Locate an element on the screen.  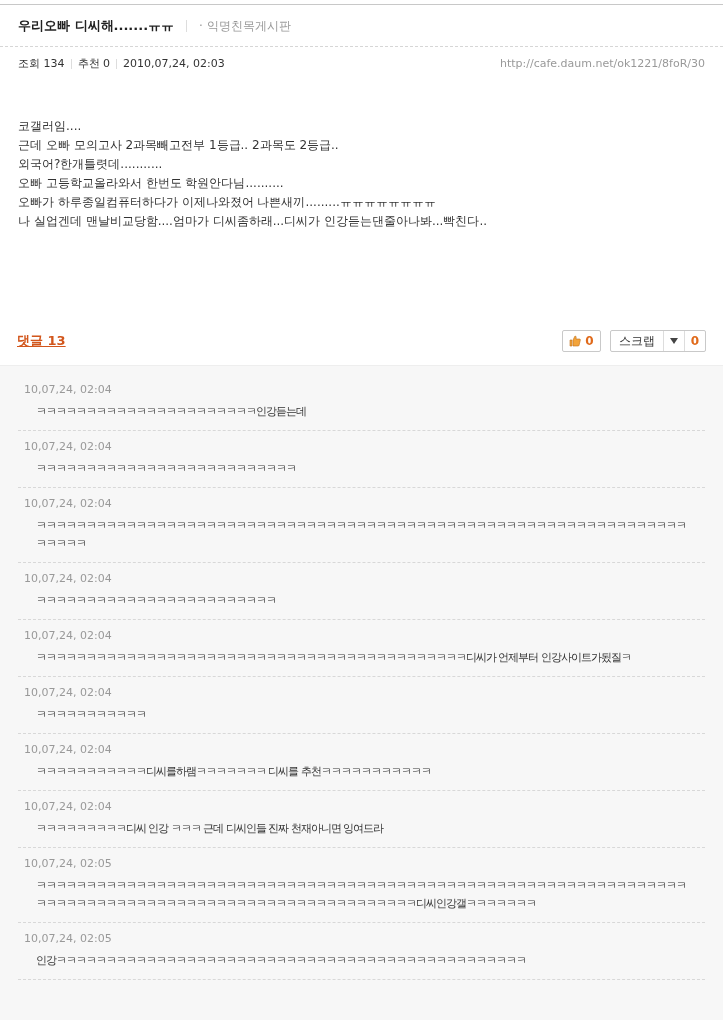
post-meta: 추천 0 is located at coordinates (93, 63).